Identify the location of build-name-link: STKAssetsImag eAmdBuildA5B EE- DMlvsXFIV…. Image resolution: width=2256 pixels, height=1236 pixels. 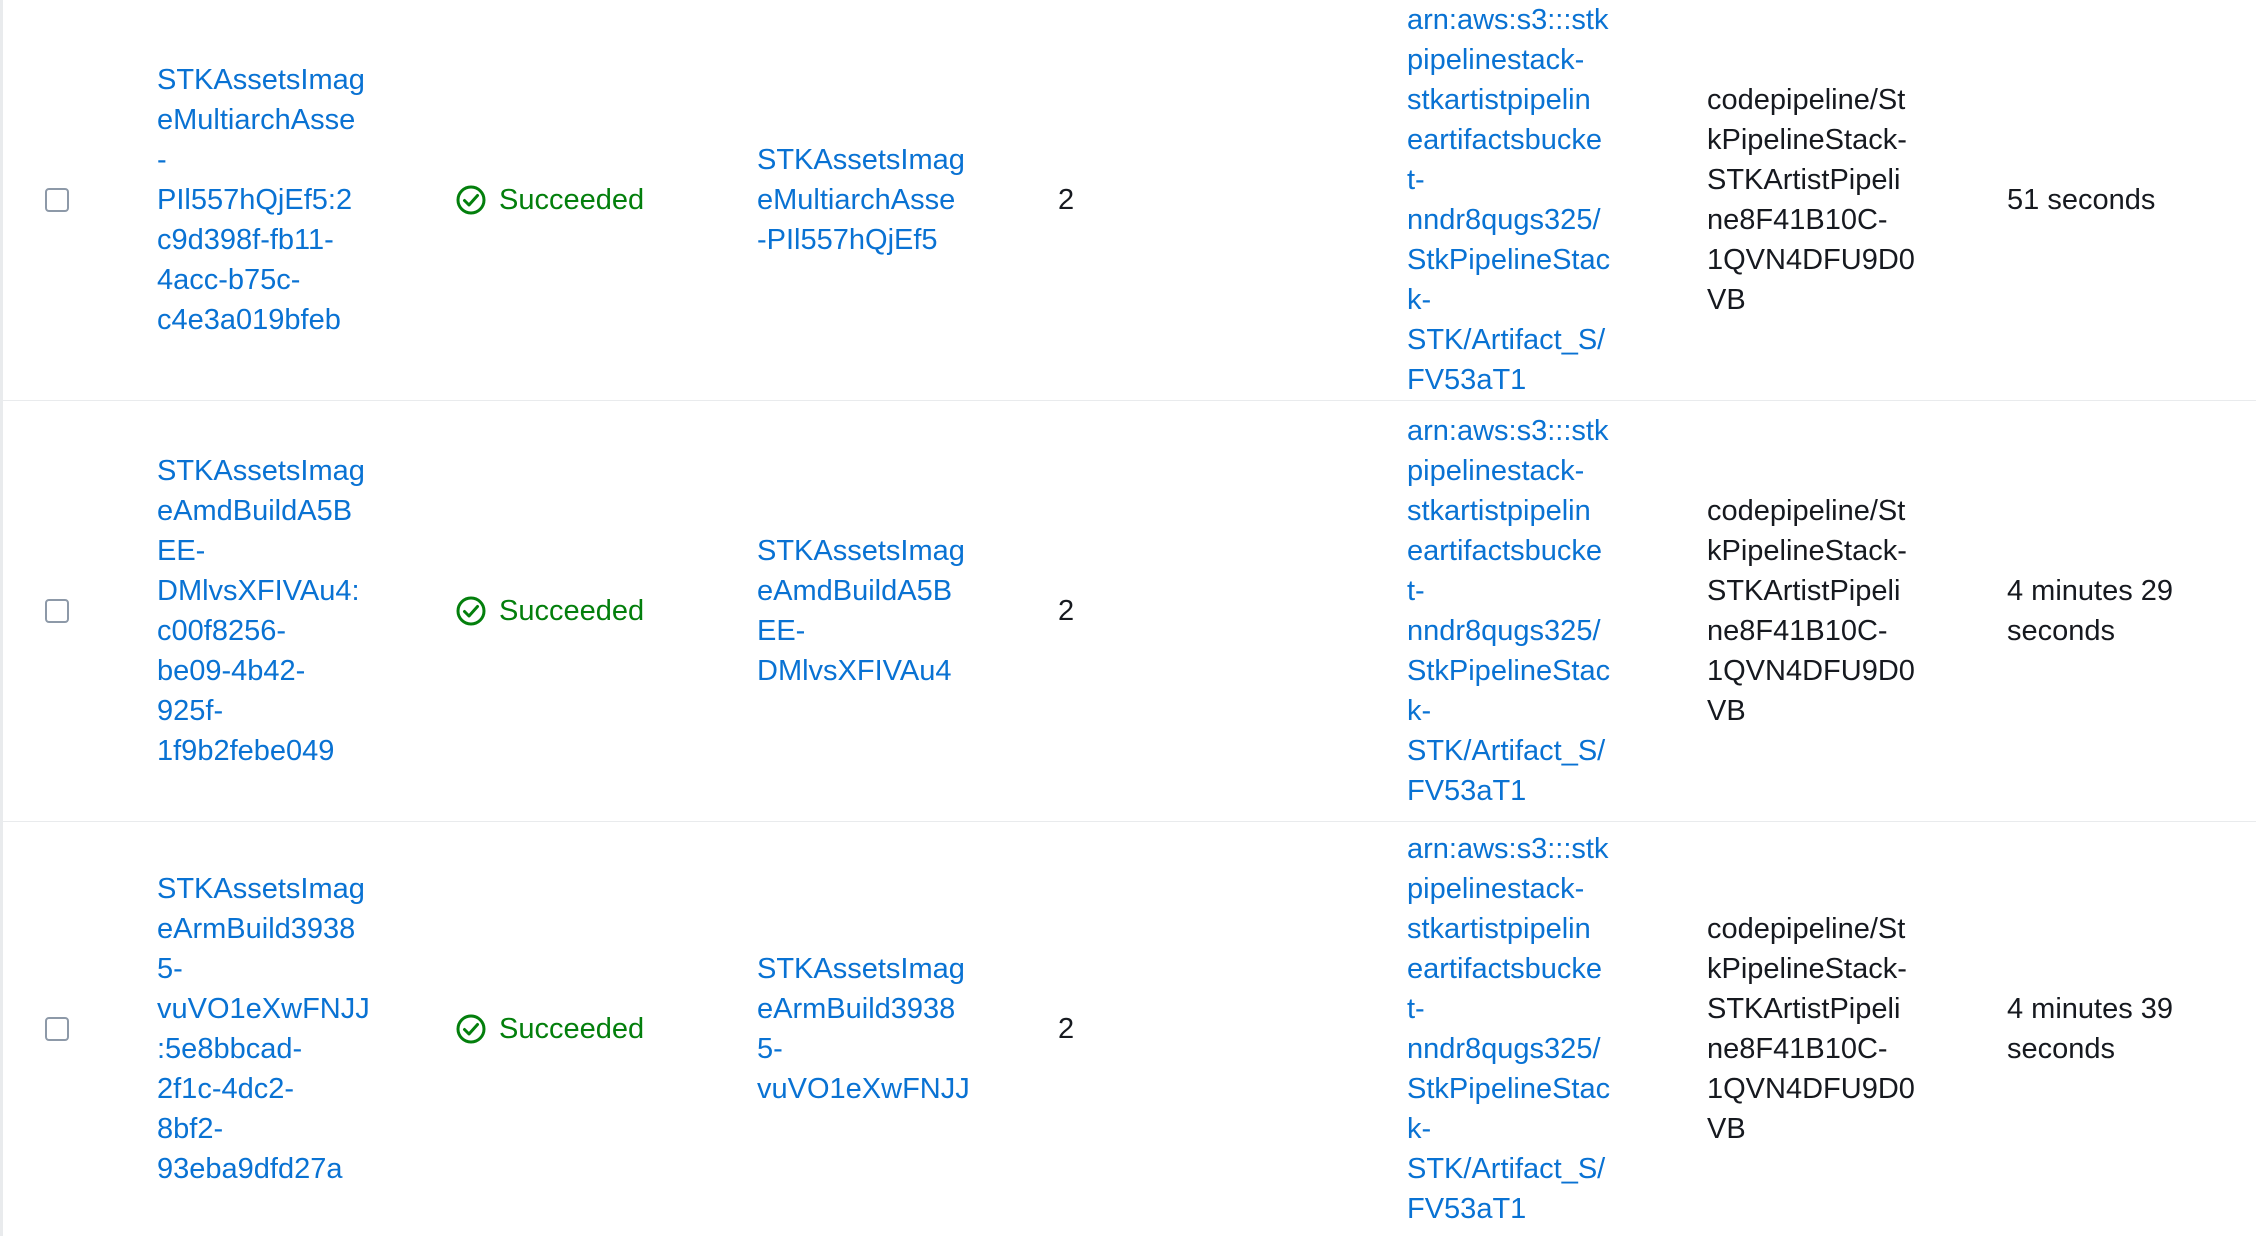
(861, 611).